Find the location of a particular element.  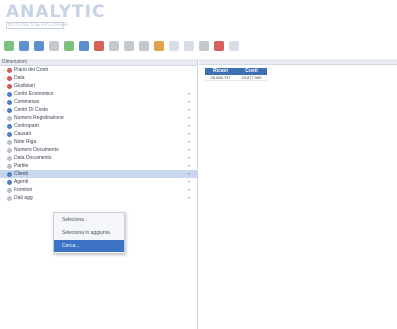

tree-item-label: Piano dei Conti is located at coordinates (31, 70).